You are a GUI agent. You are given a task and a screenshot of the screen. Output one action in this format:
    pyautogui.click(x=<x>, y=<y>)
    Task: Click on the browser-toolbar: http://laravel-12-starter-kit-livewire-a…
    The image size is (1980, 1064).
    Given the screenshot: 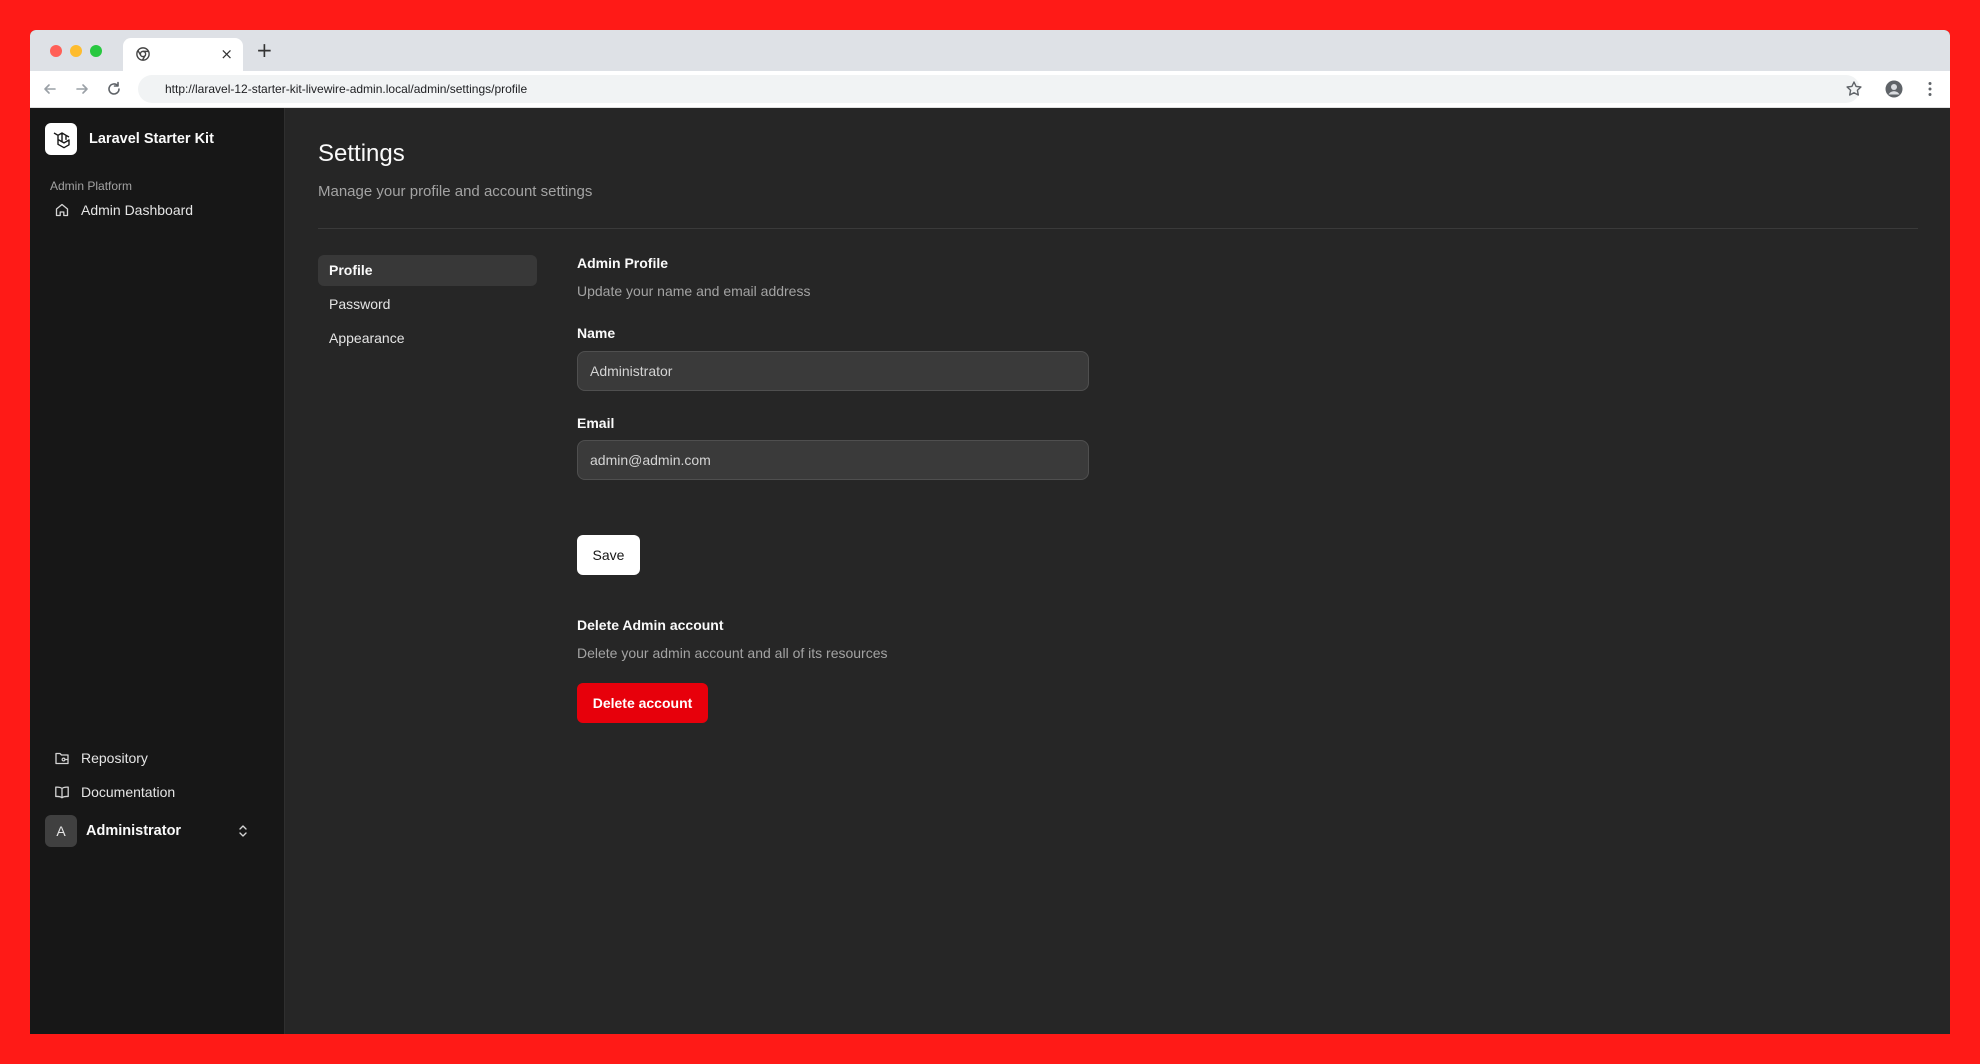 What is the action you would take?
    pyautogui.click(x=990, y=89)
    